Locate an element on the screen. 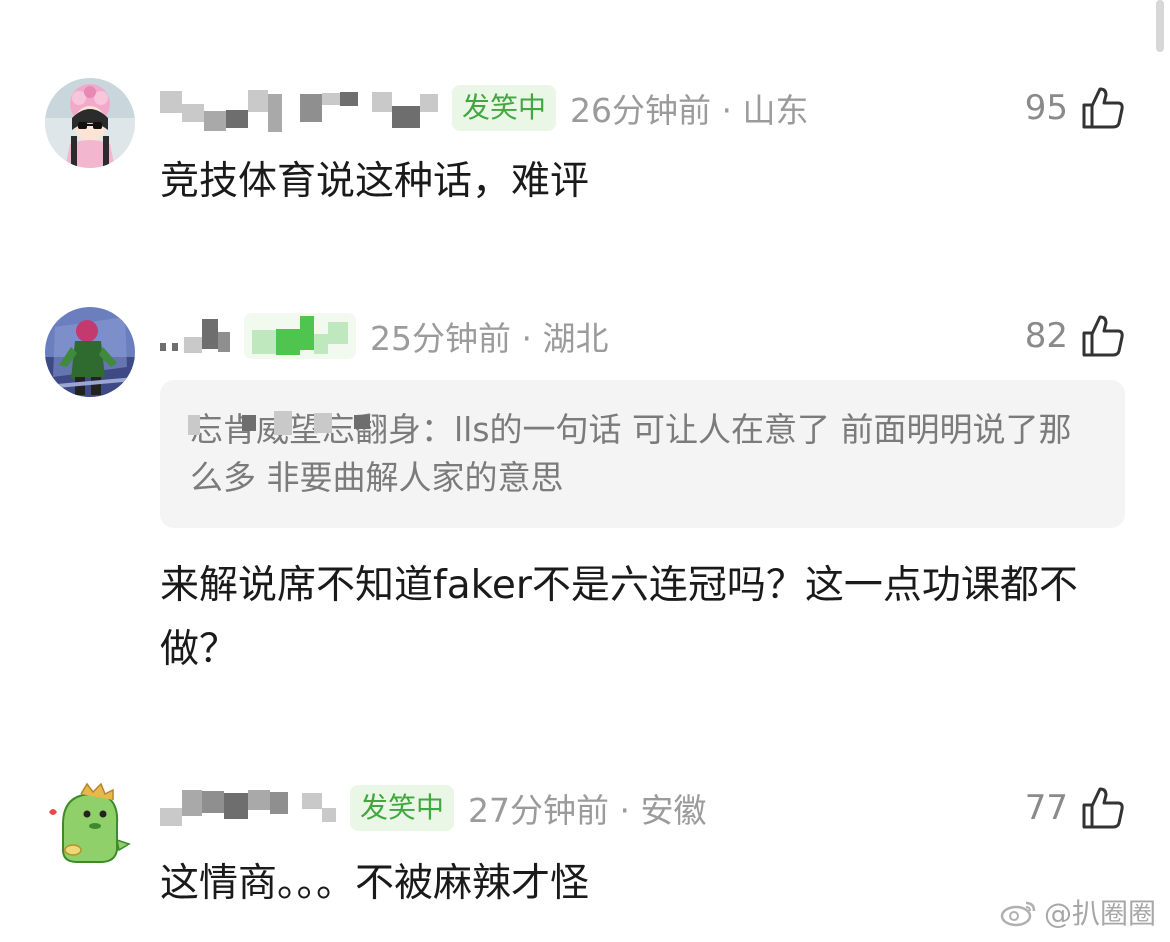 This screenshot has width=1170, height=942. badge-mosaic is located at coordinates (300, 336).